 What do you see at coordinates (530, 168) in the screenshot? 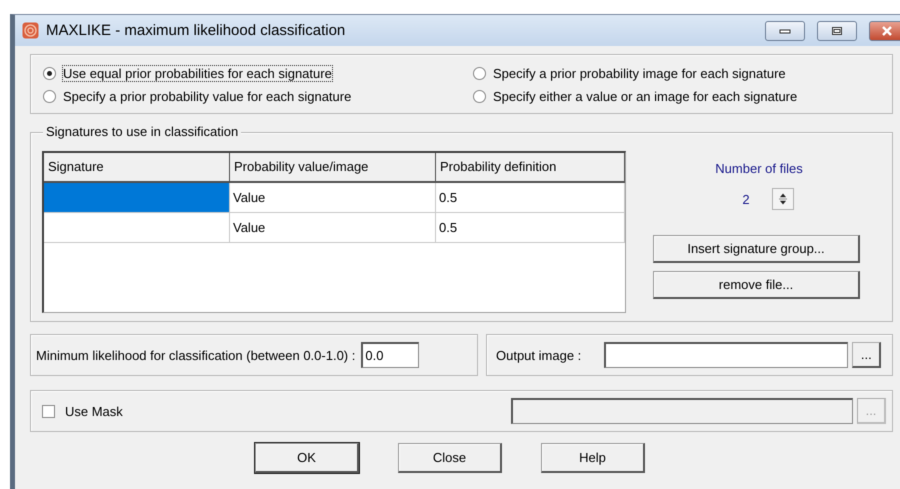
I see `column-header: Probability definition` at bounding box center [530, 168].